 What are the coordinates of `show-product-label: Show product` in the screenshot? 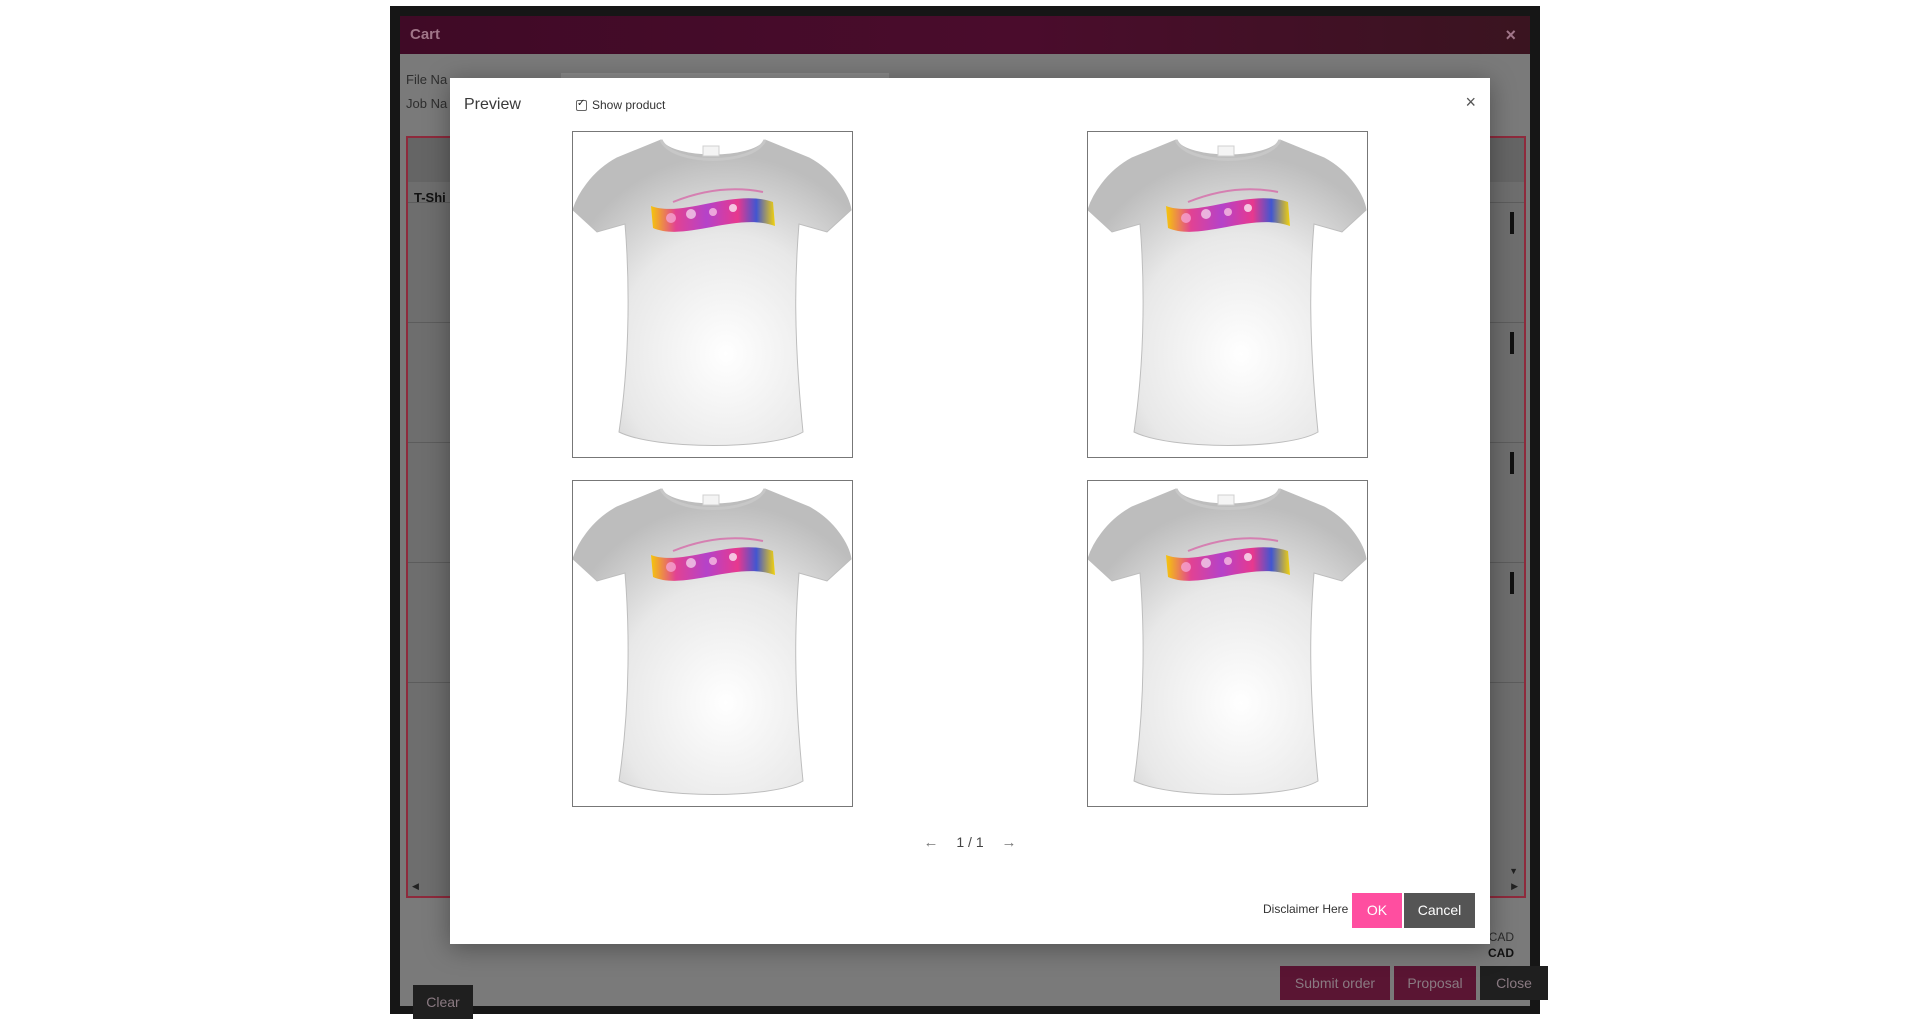 It's located at (629, 105).